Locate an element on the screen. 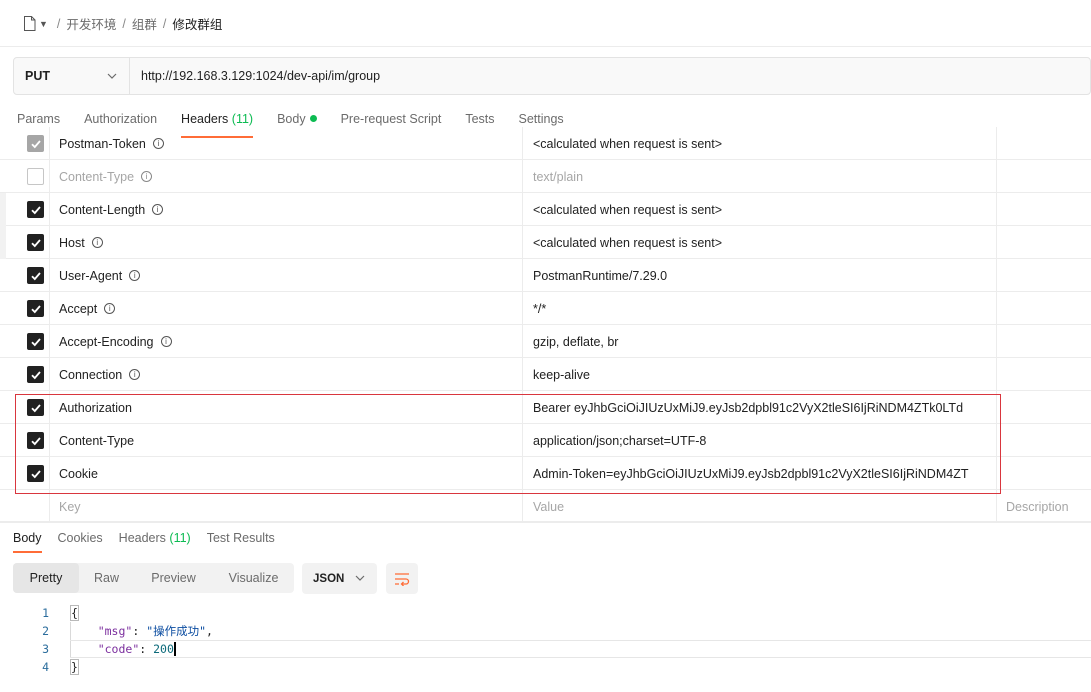  header-value-cell: keep-alive is located at coordinates (760, 374).